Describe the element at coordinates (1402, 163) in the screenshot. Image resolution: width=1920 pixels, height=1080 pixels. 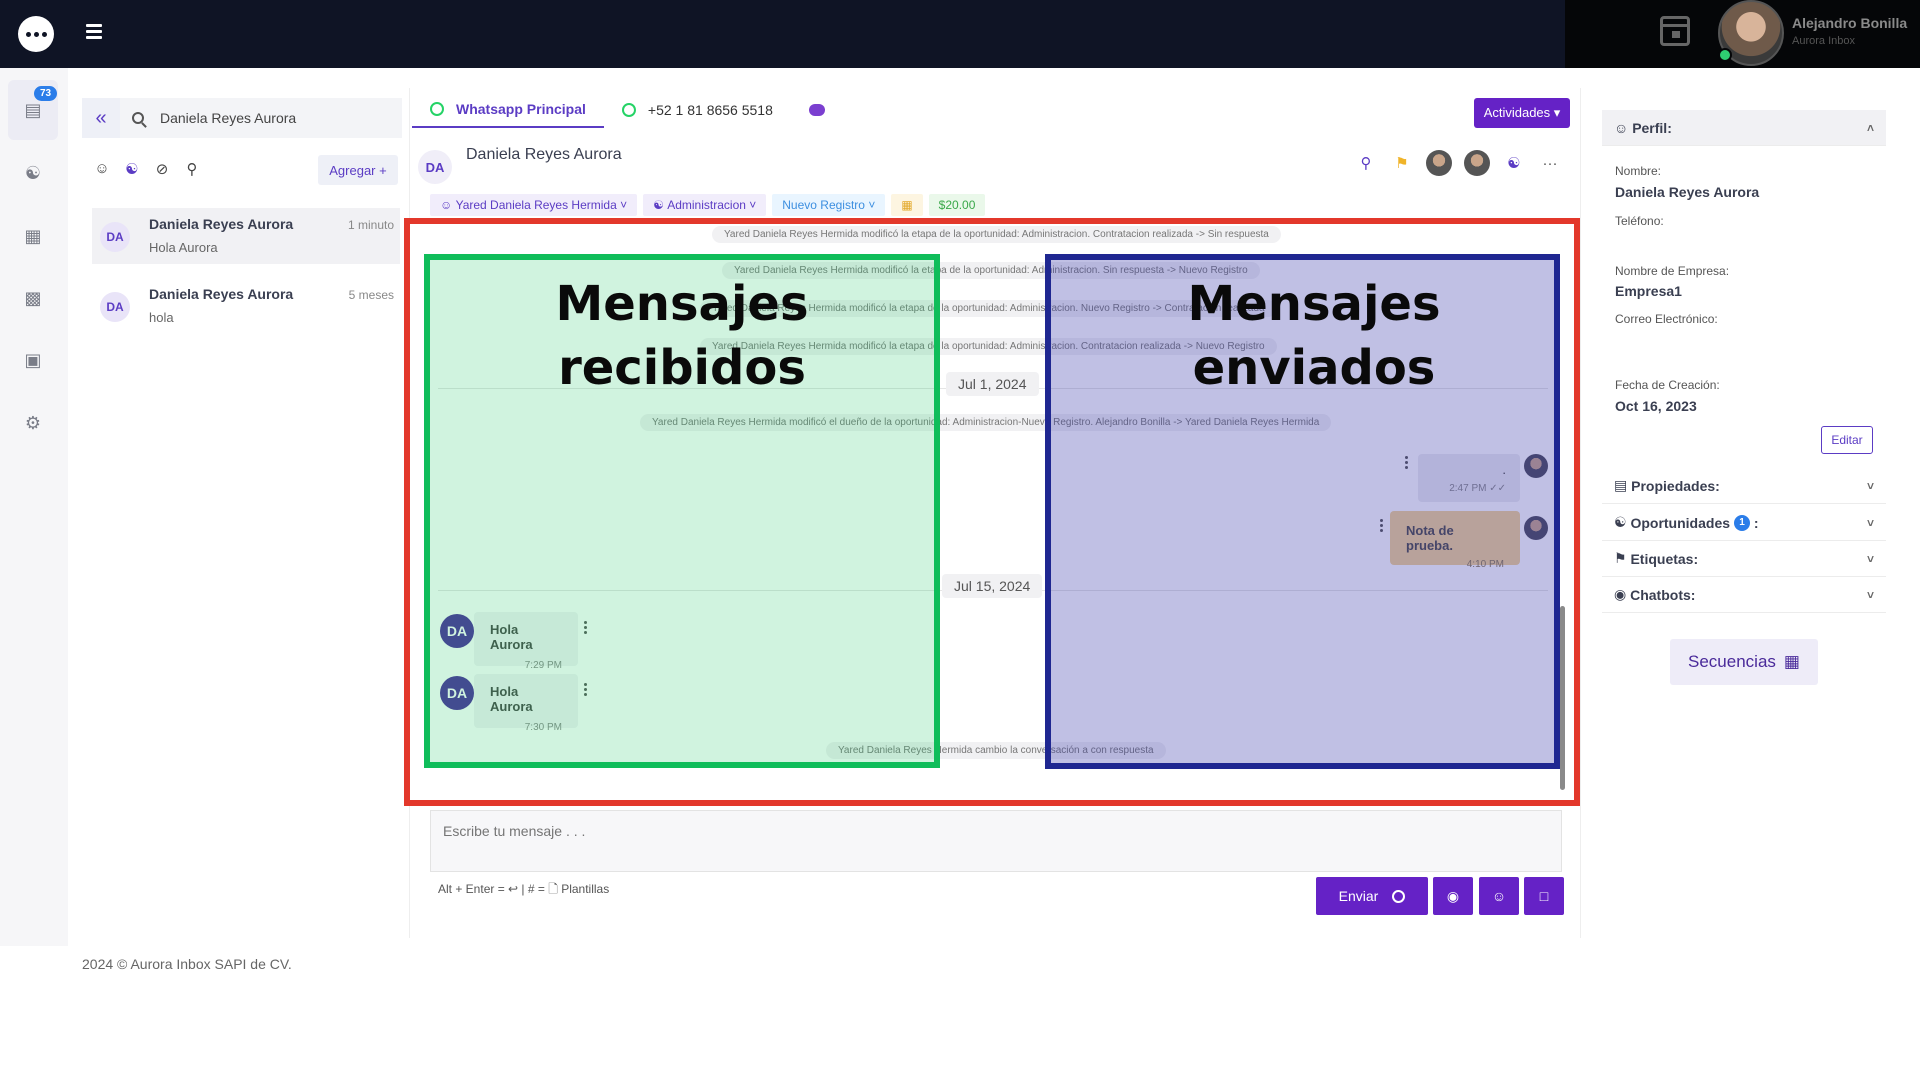
I see `pin-icon: ⚑` at that location.